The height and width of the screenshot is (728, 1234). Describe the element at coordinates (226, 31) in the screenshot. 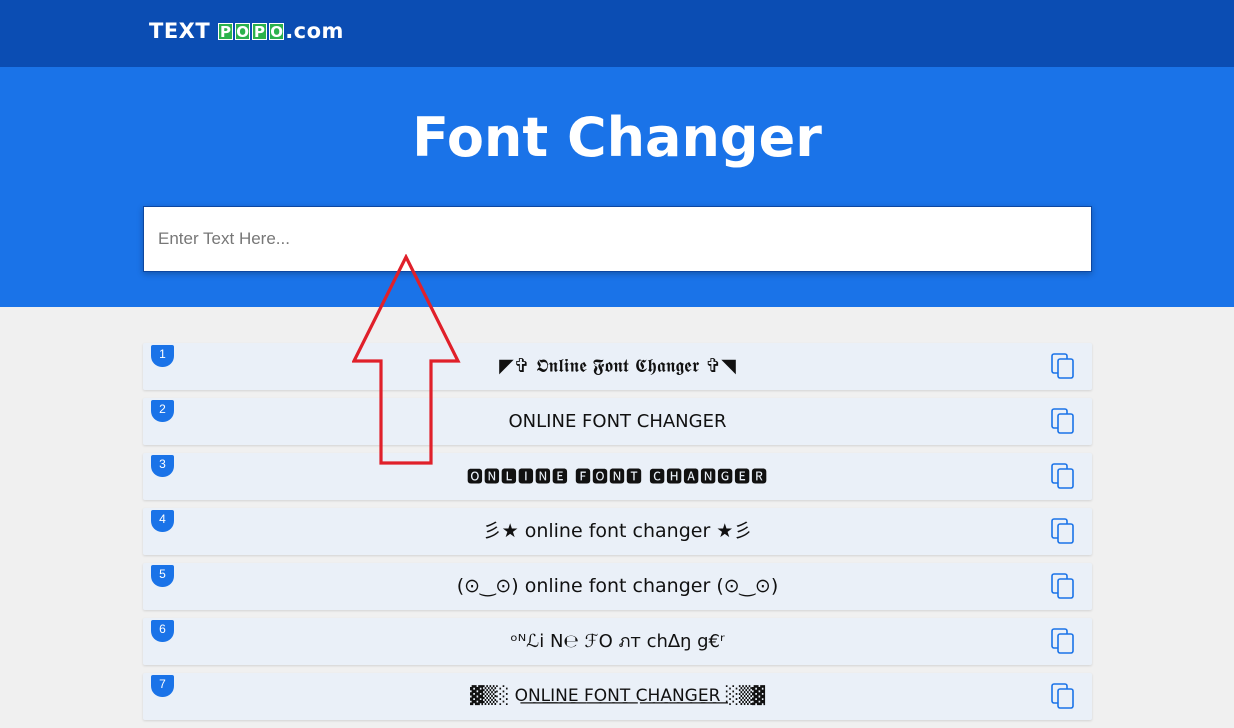

I see `logo-box-1: P` at that location.